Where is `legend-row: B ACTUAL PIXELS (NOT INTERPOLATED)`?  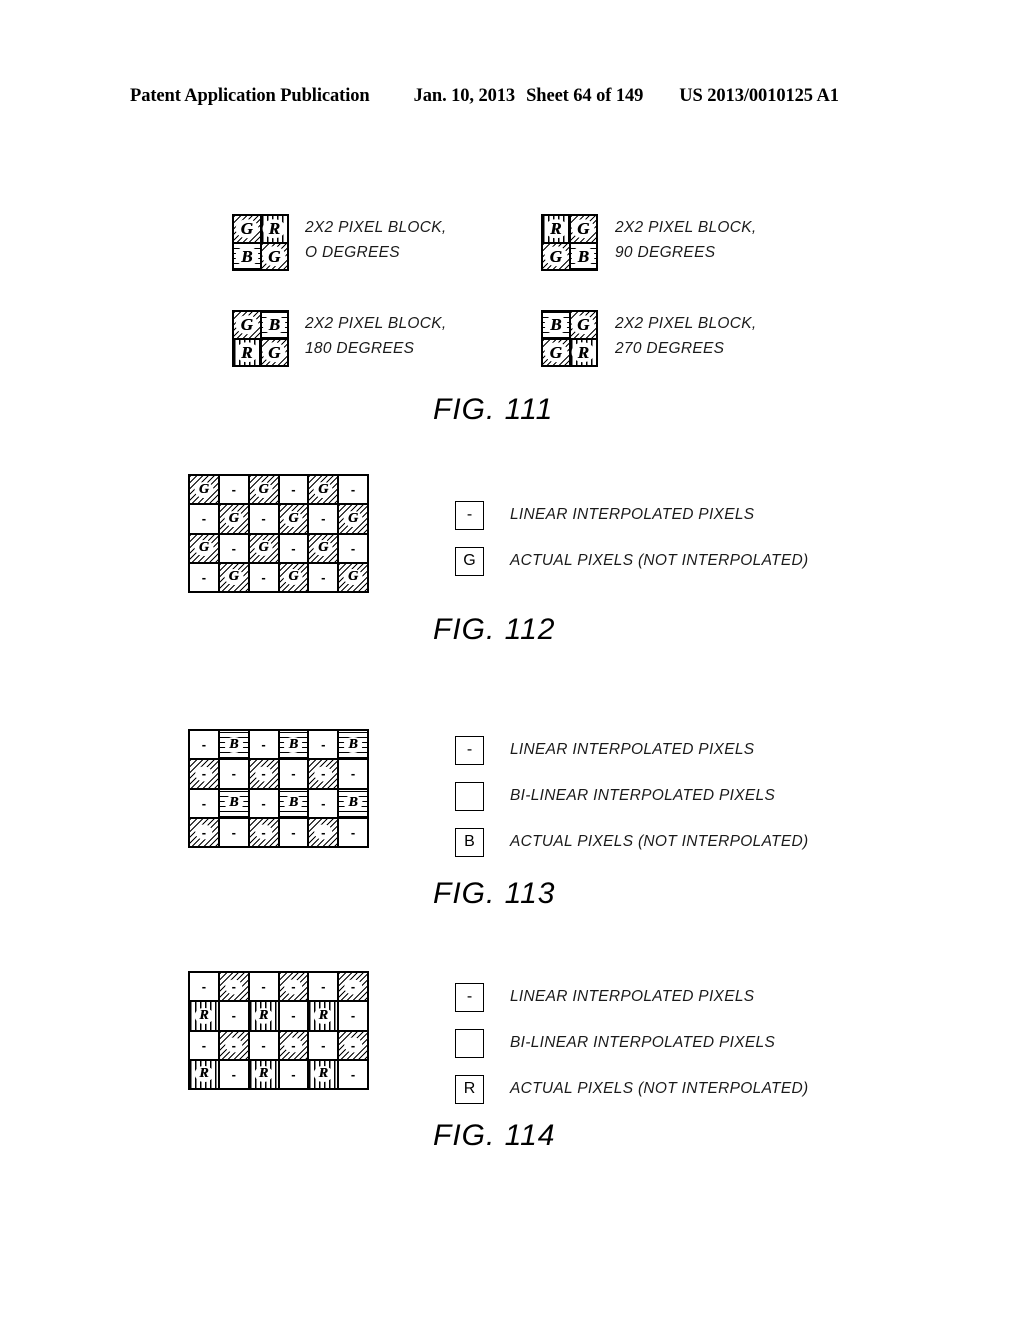 legend-row: B ACTUAL PIXELS (NOT INTERPOLATED) is located at coordinates (631, 842).